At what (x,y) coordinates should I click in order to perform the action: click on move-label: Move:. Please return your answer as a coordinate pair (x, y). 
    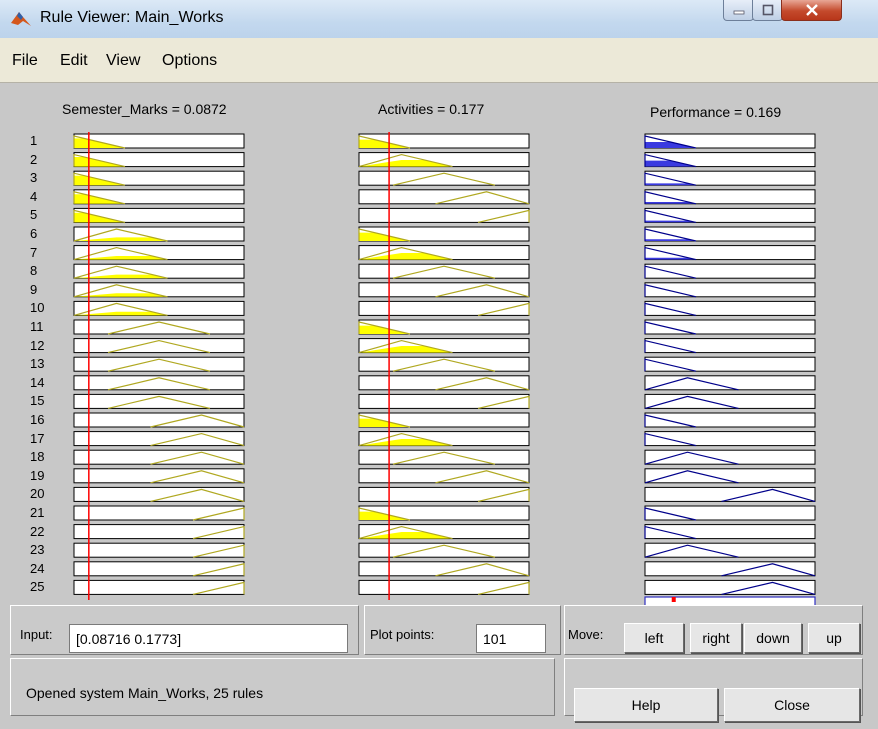
    Looking at the image, I should click on (586, 634).